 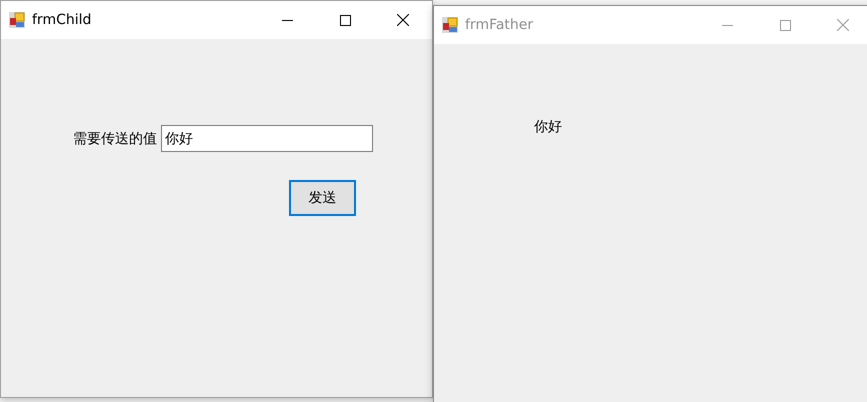 I want to click on send-button: 发送, so click(x=322, y=198).